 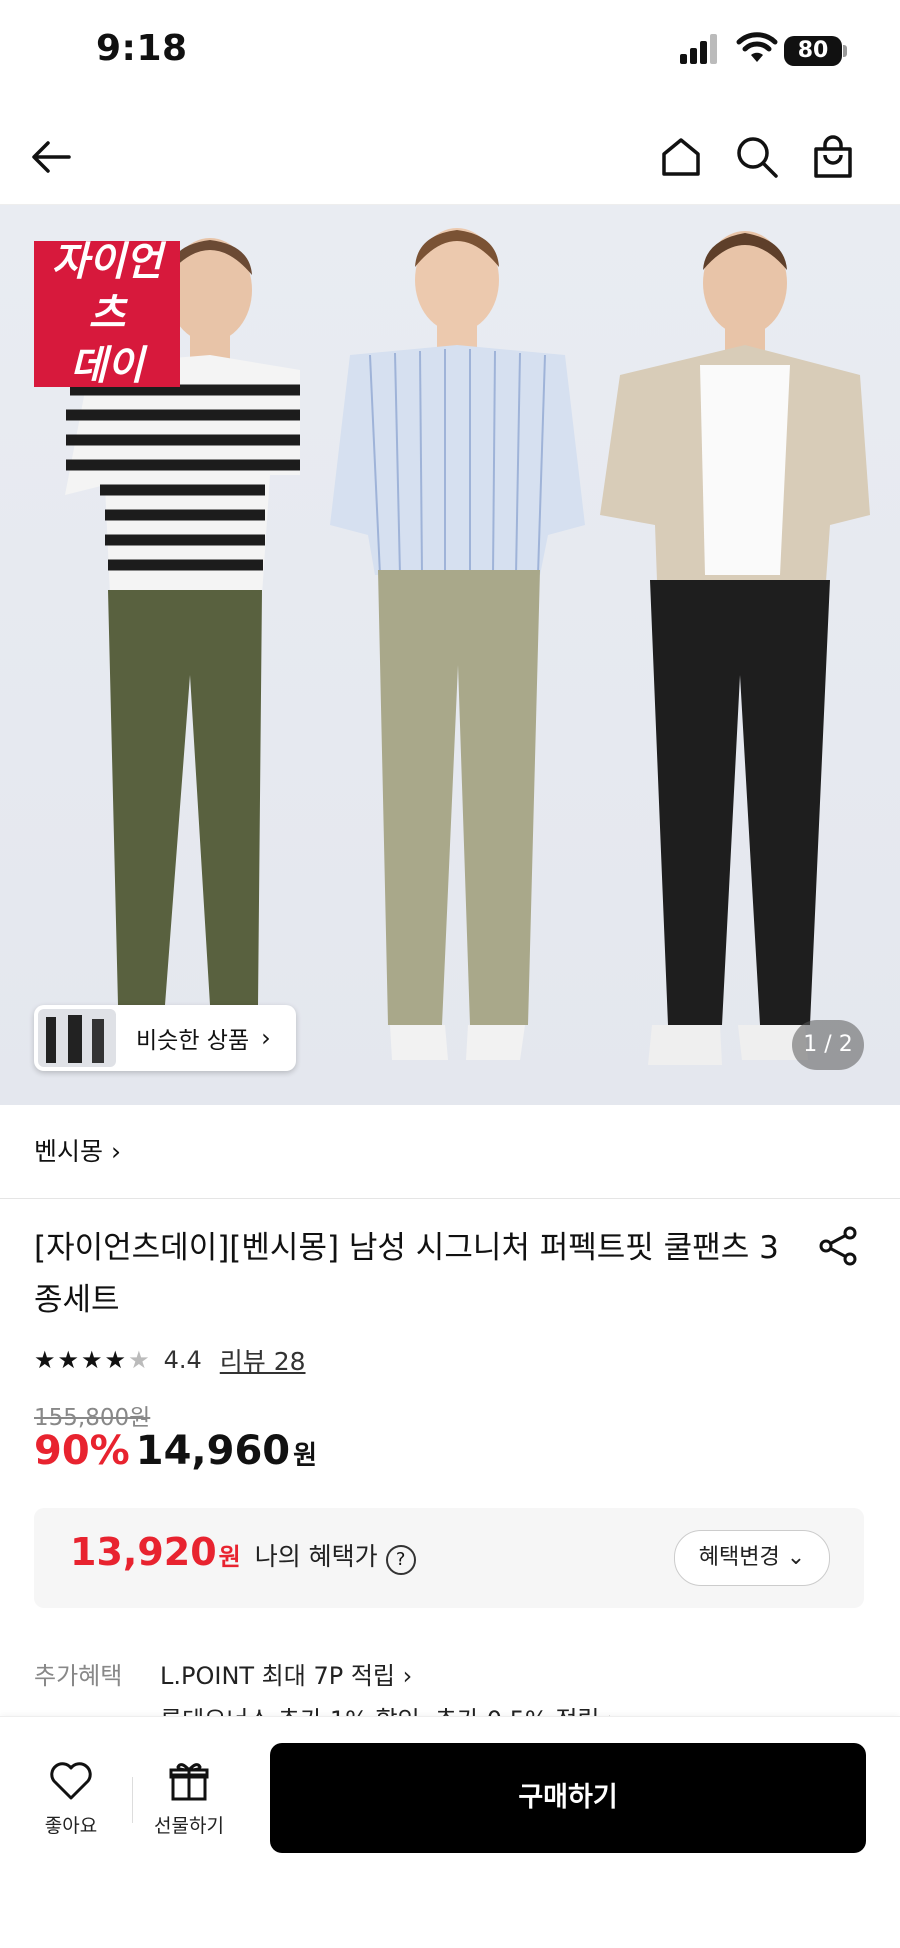 What do you see at coordinates (828, 1045) in the screenshot?
I see `carousel-page-indicator: 1 / 2` at bounding box center [828, 1045].